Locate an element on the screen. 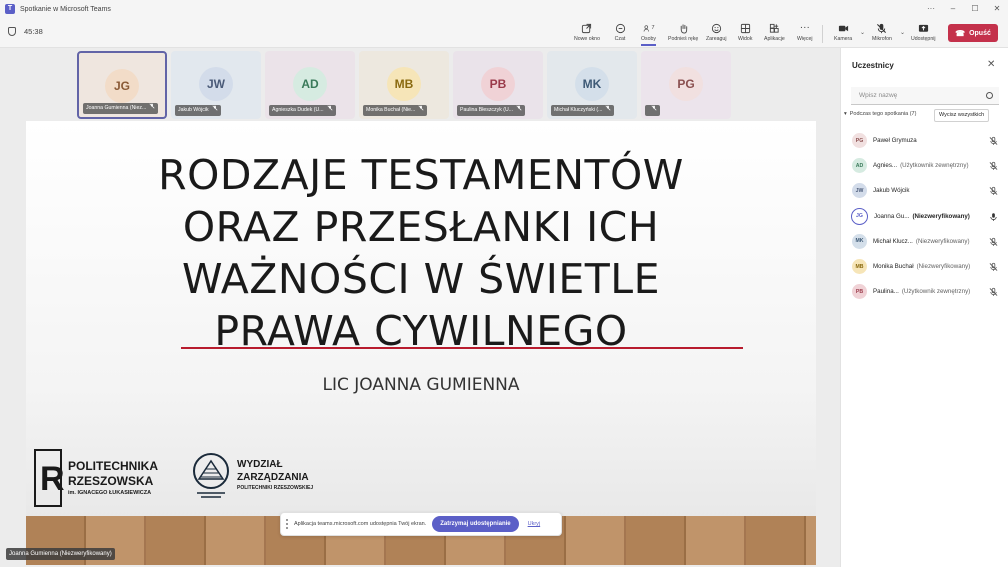 This screenshot has height=567, width=1008. chat-icon is located at coordinates (620, 28).